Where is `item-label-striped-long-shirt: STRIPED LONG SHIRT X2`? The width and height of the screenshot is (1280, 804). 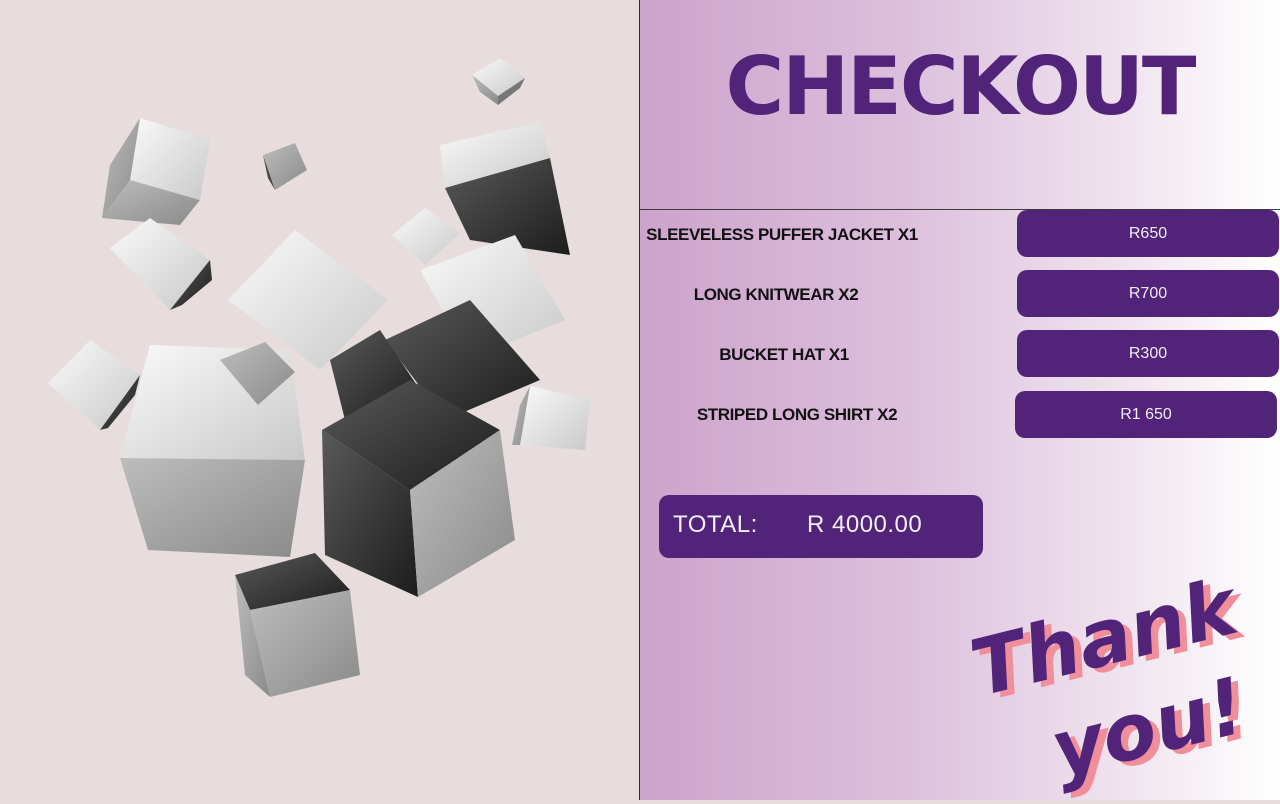
item-label-striped-long-shirt: STRIPED LONG SHIRT X2 is located at coordinates (797, 414).